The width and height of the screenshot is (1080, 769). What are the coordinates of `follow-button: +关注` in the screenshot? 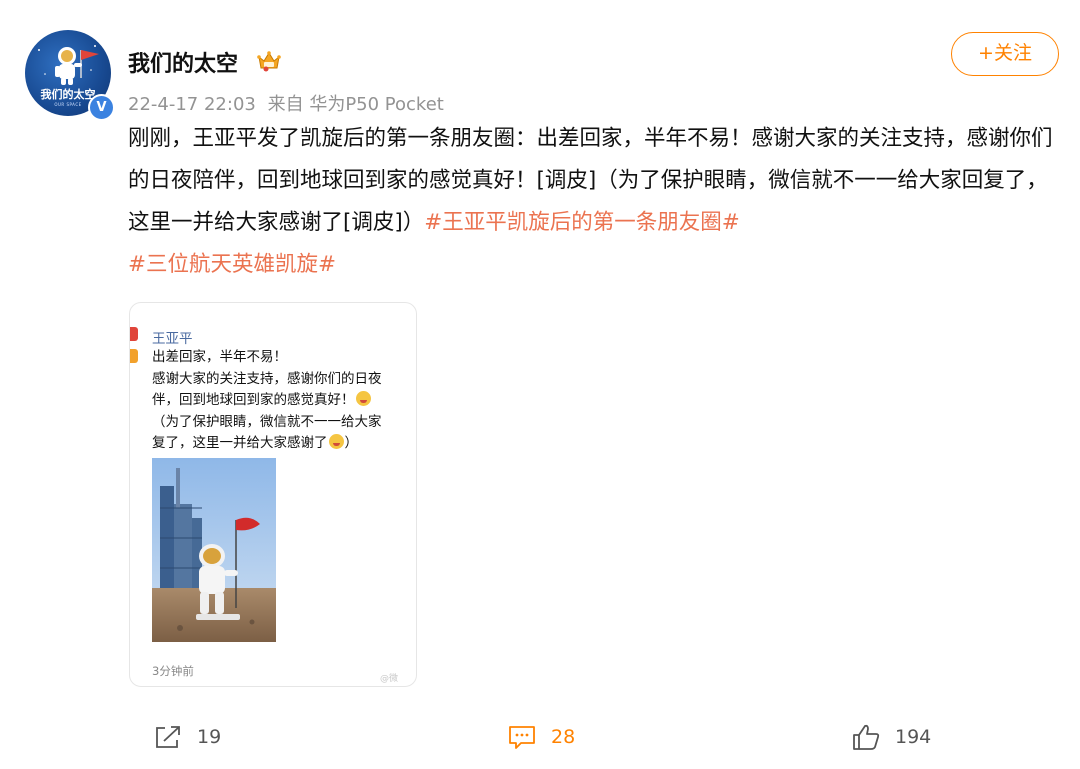 It's located at (1005, 54).